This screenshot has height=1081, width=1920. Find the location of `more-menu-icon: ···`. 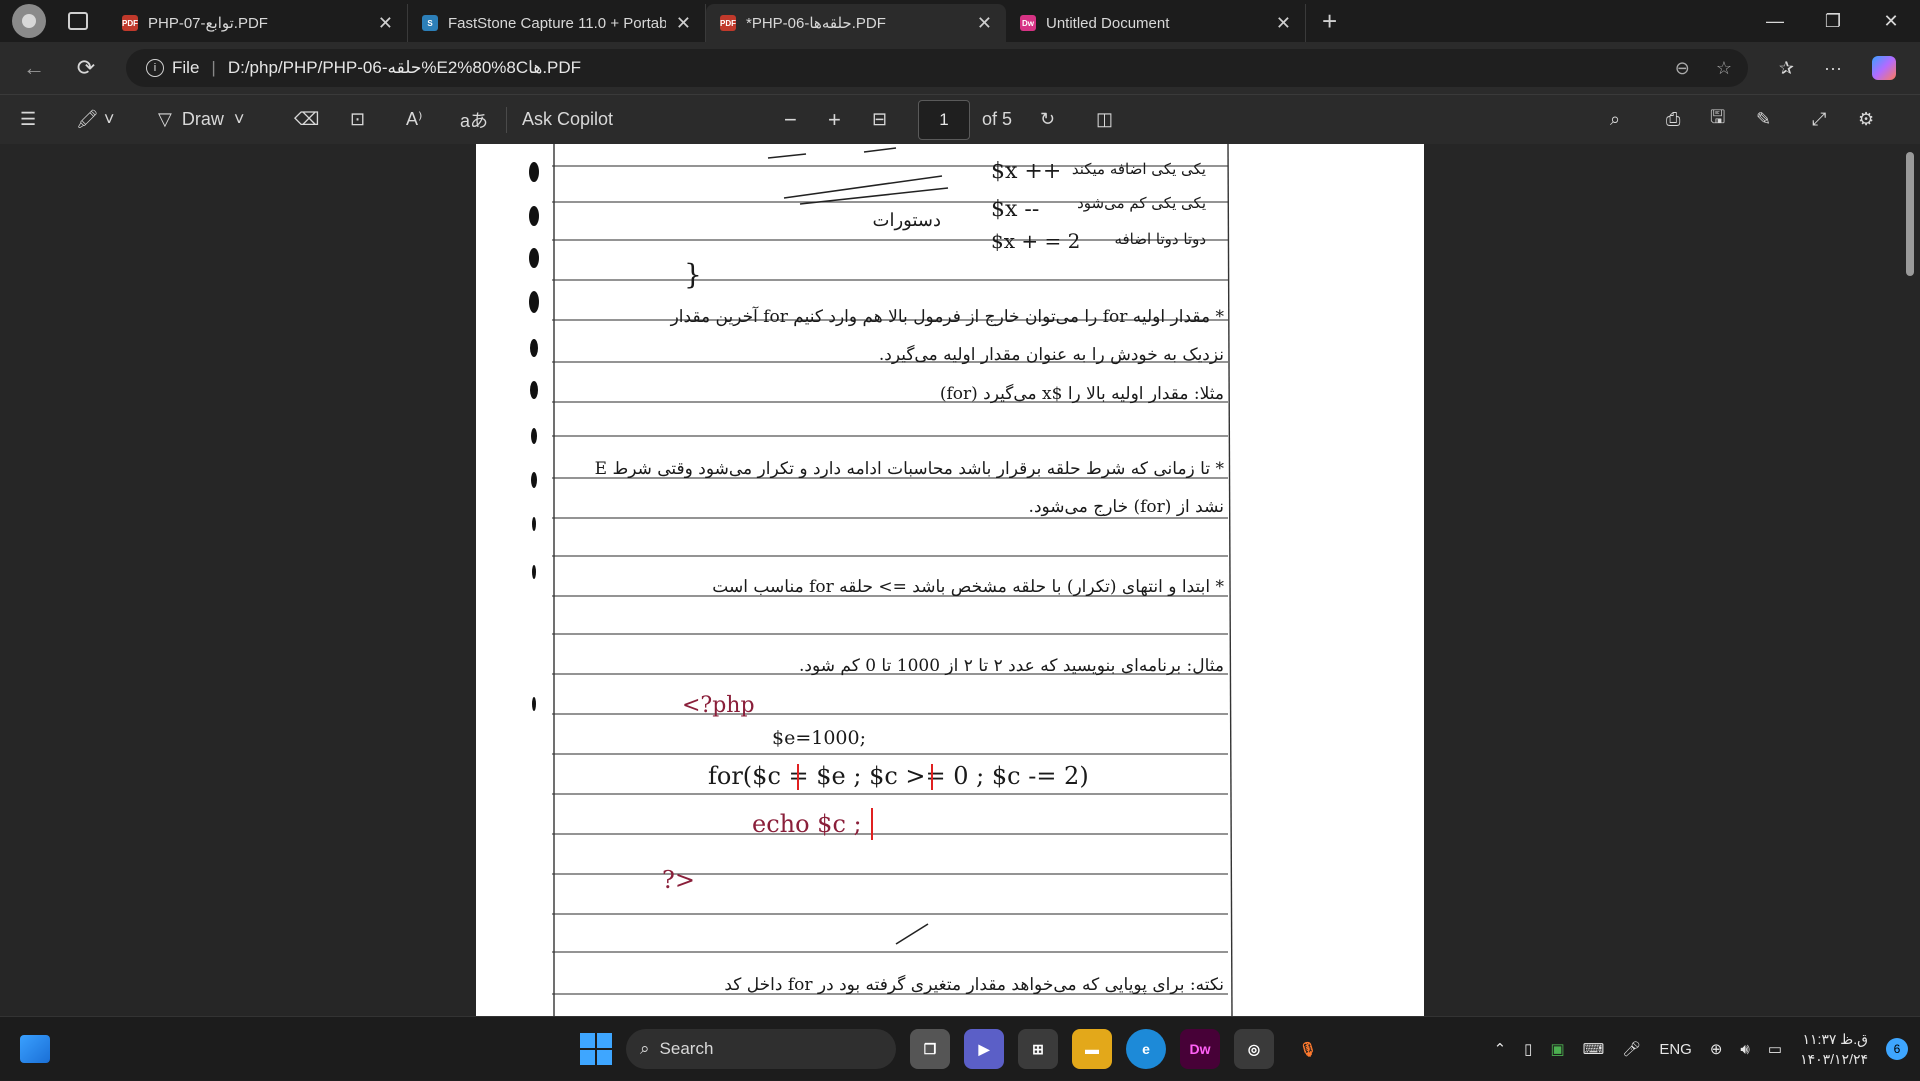

more-menu-icon: ··· is located at coordinates (1833, 68).